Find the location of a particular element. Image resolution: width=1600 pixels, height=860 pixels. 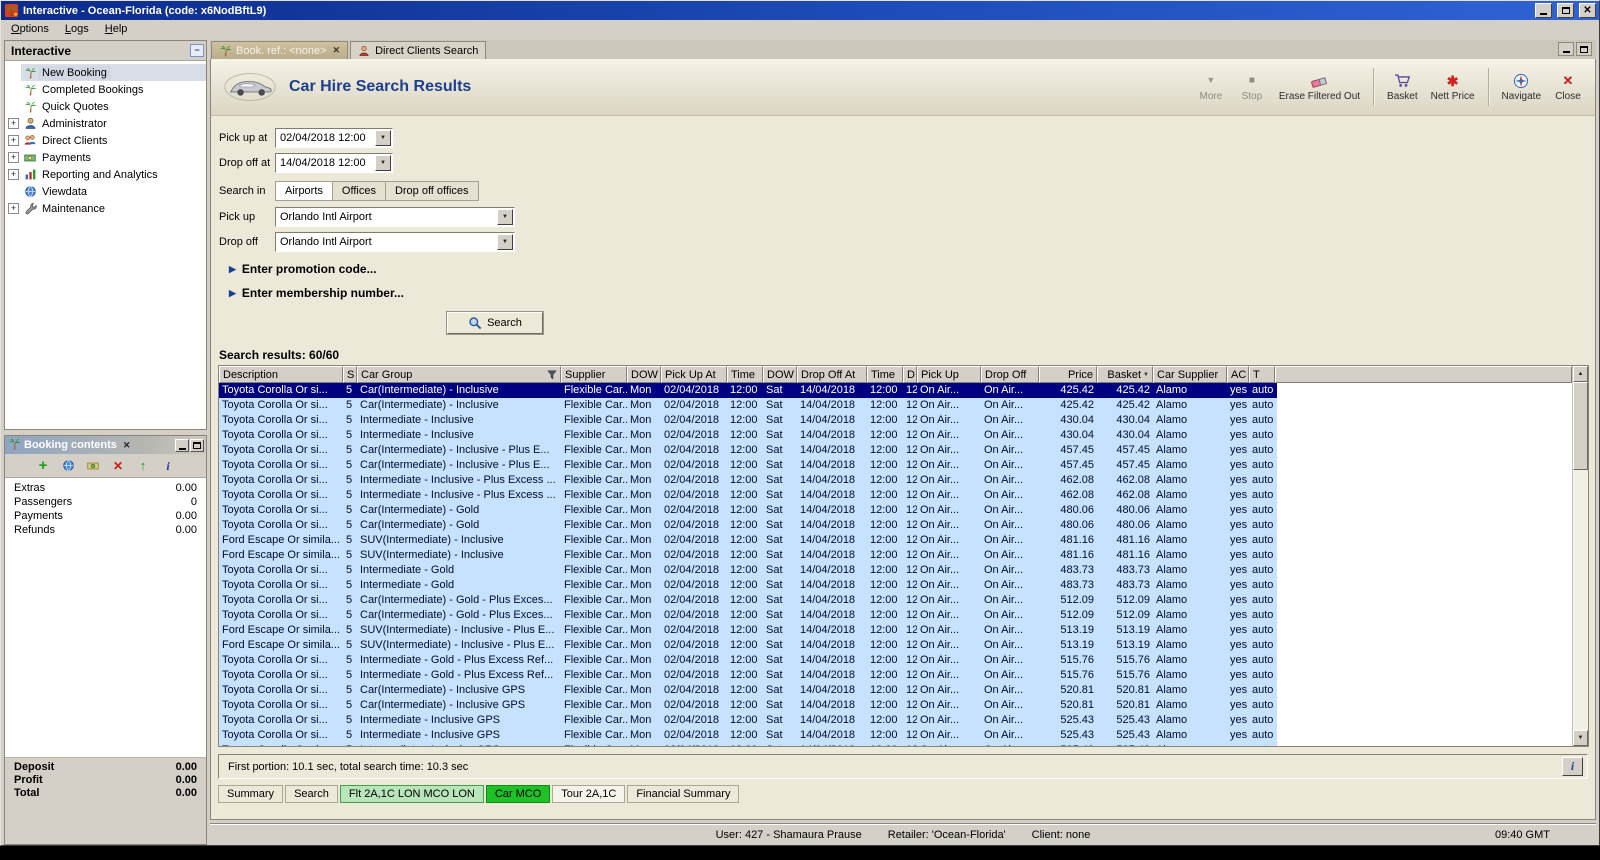

menu-help: Help is located at coordinates (116, 29).